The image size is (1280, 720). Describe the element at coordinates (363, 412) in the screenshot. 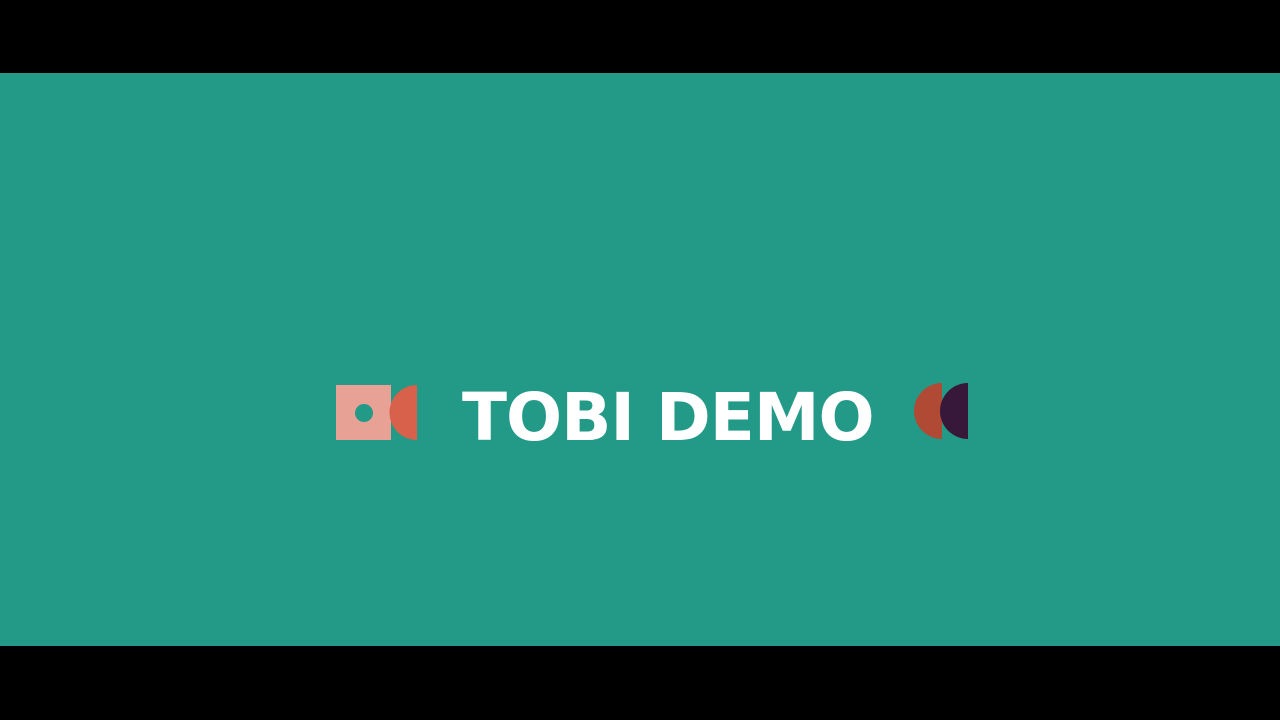

I see `square-with-dot-icon` at that location.